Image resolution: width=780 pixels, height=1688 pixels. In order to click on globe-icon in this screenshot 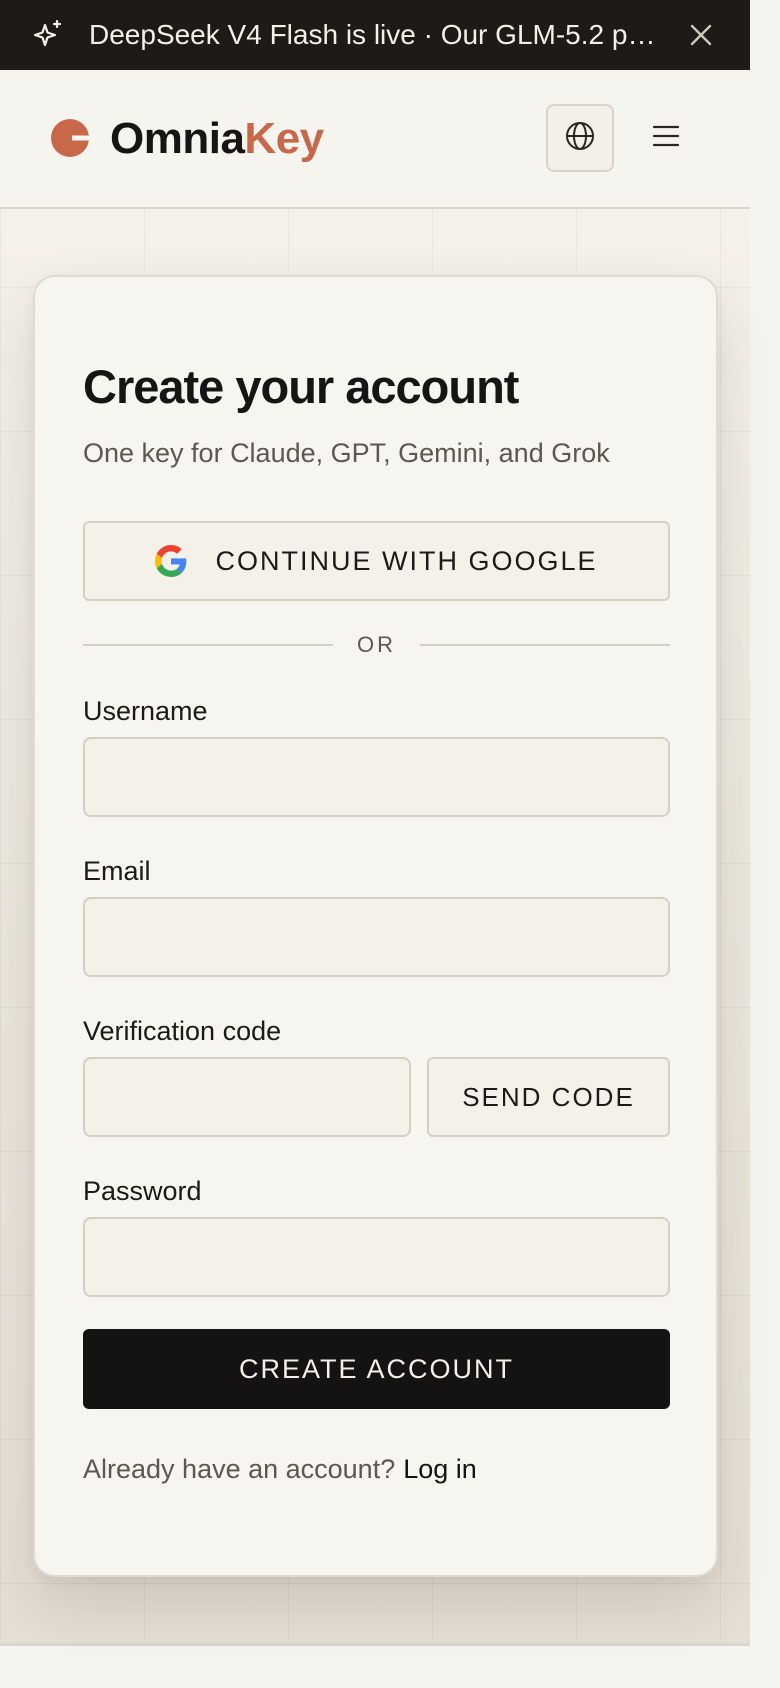, I will do `click(580, 138)`.